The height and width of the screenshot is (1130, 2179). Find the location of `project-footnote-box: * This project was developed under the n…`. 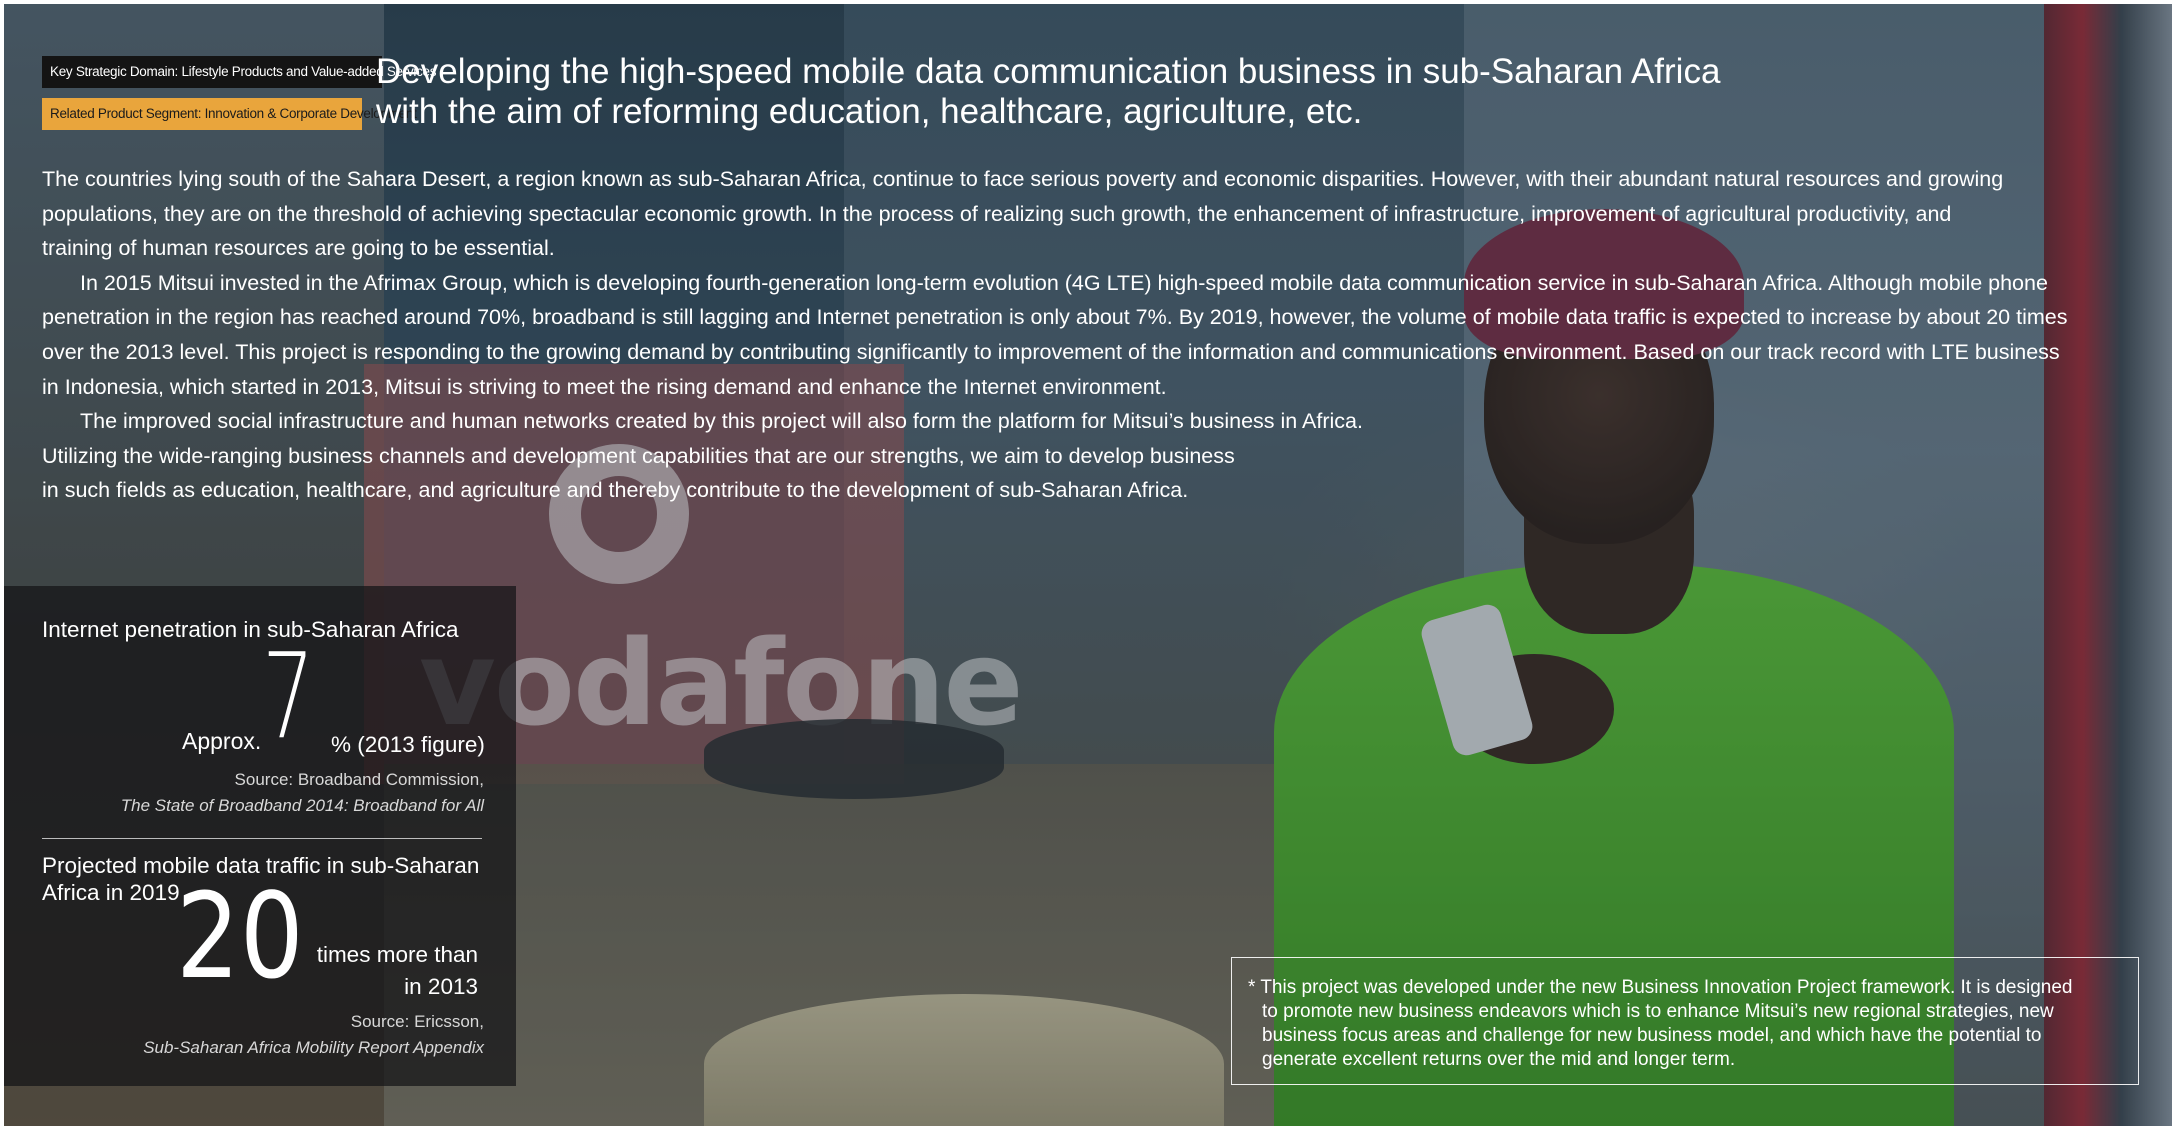

project-footnote-box: * This project was developed under the n… is located at coordinates (1685, 1021).